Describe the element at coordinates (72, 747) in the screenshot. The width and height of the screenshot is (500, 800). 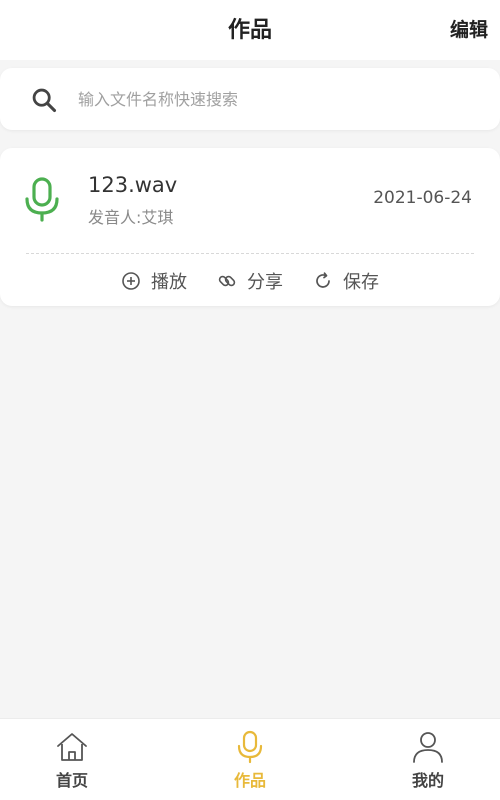
I see `home-icon` at that location.